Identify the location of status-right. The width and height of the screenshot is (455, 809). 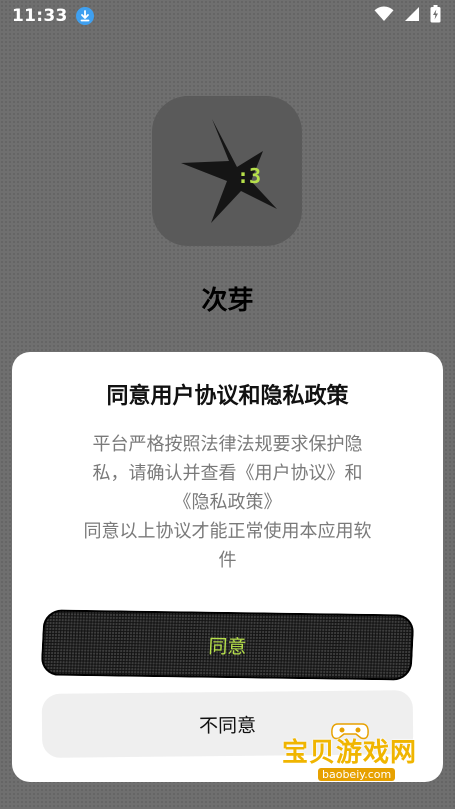
(407, 16).